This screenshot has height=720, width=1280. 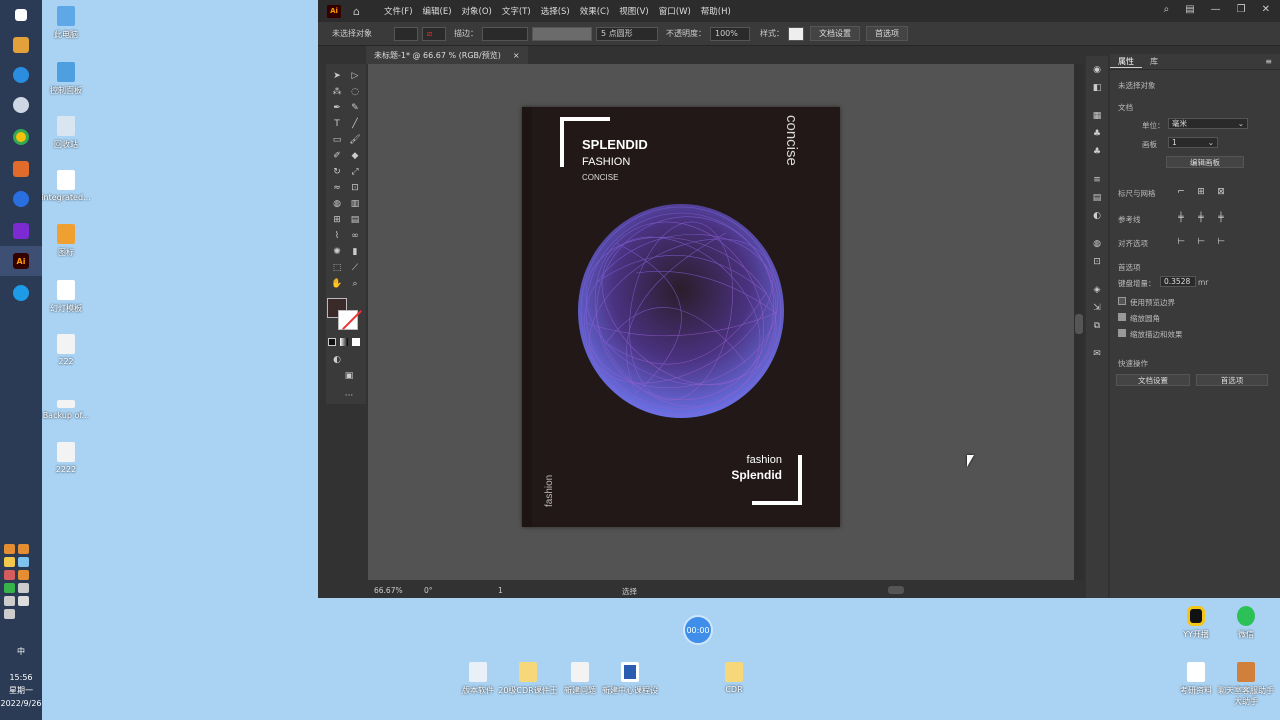 What do you see at coordinates (796, 33) in the screenshot?
I see `style-swatch` at bounding box center [796, 33].